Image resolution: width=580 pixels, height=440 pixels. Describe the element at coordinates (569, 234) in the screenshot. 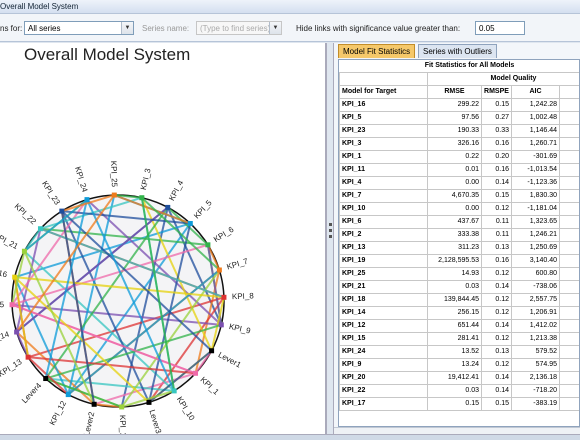

I see `stat-cell` at that location.